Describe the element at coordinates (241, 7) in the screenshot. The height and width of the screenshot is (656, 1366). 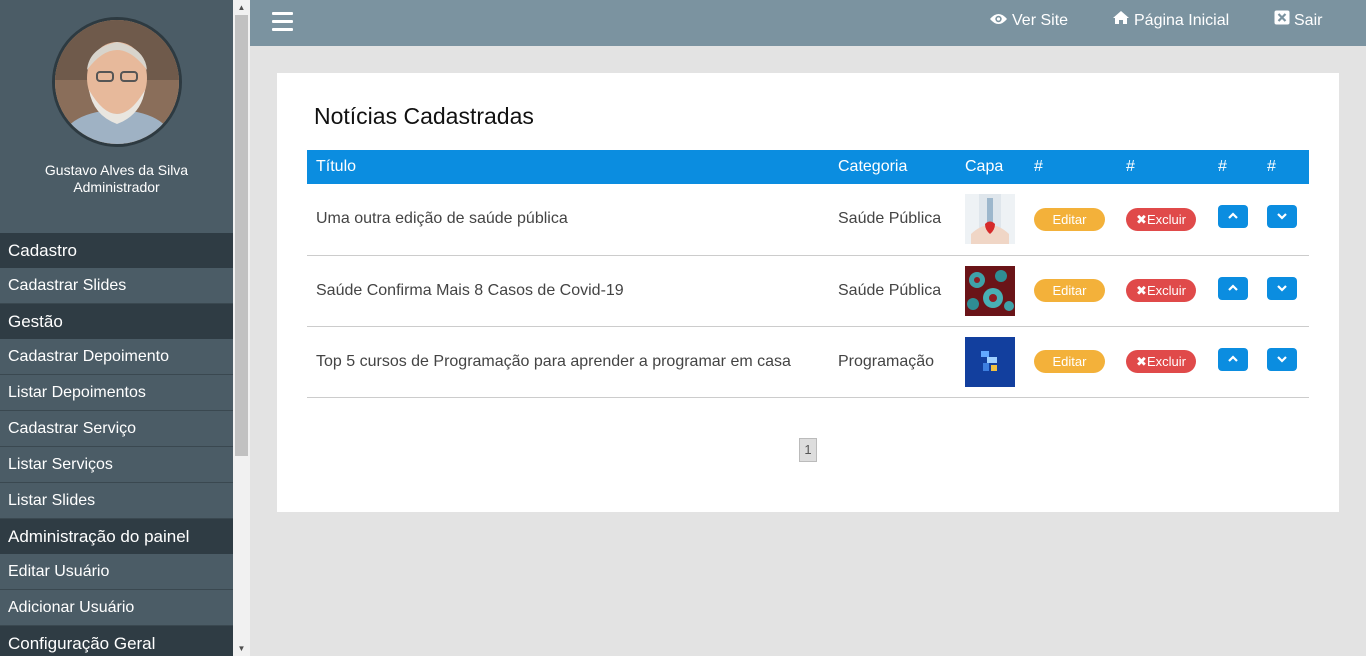
I see `scroll-up-arrow-icon: ▲` at that location.